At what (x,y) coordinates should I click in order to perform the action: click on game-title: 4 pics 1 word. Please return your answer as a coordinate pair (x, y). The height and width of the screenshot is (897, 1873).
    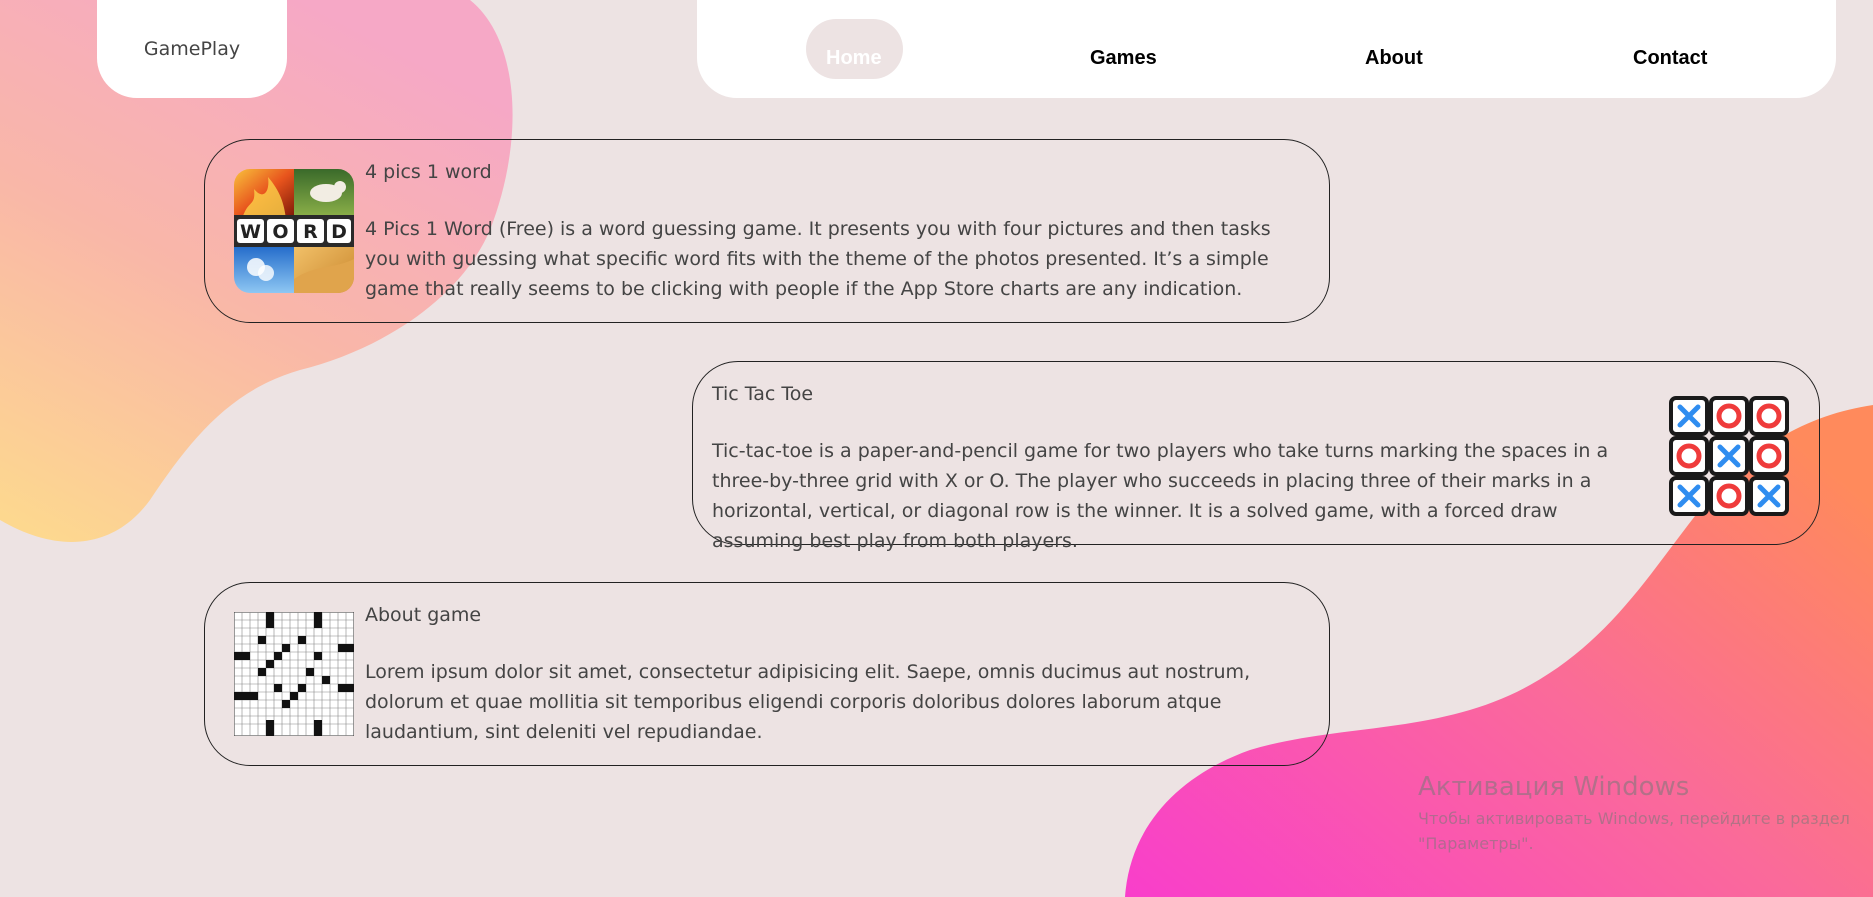
    Looking at the image, I should click on (428, 172).